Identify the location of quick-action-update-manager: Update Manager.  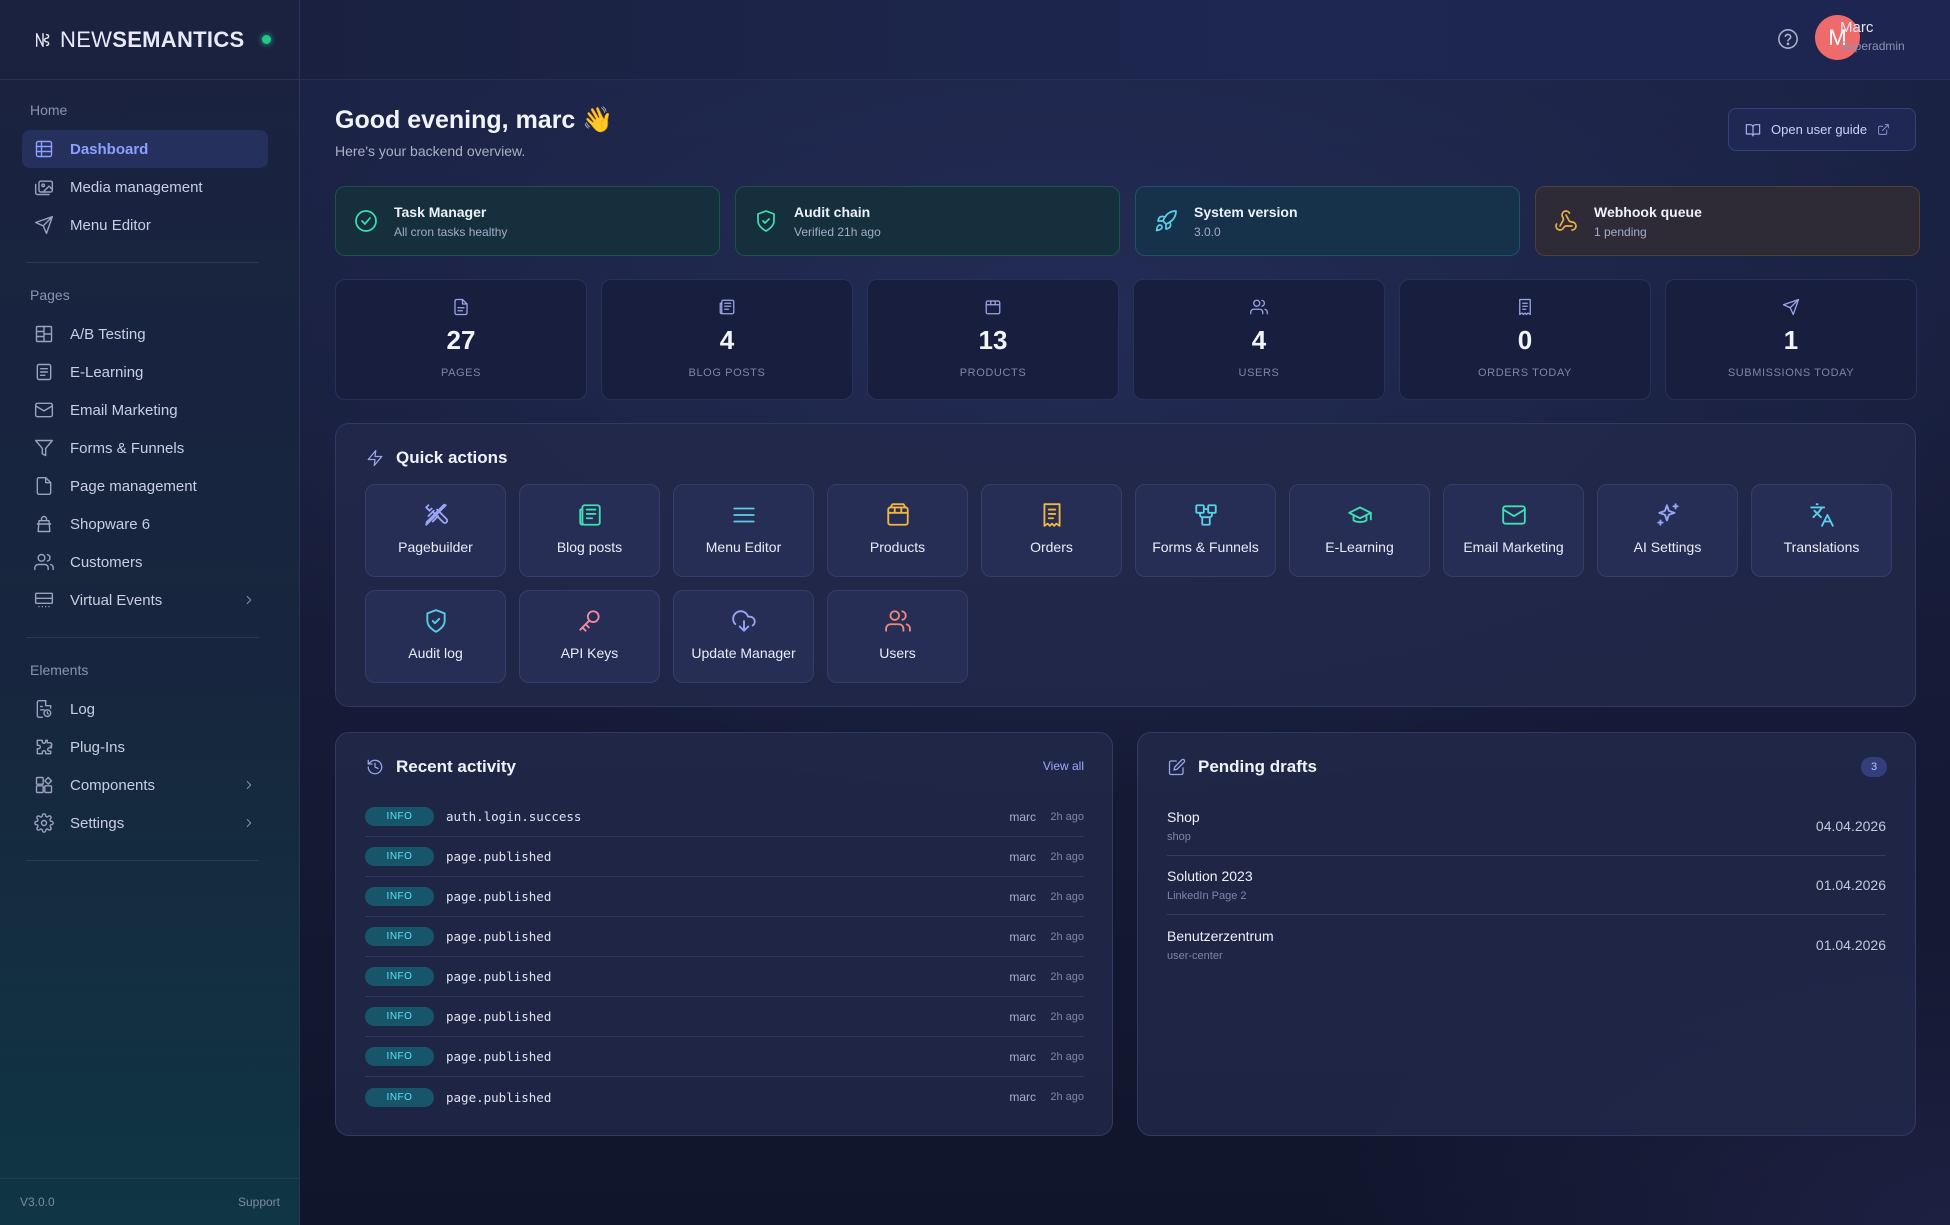
(743, 636).